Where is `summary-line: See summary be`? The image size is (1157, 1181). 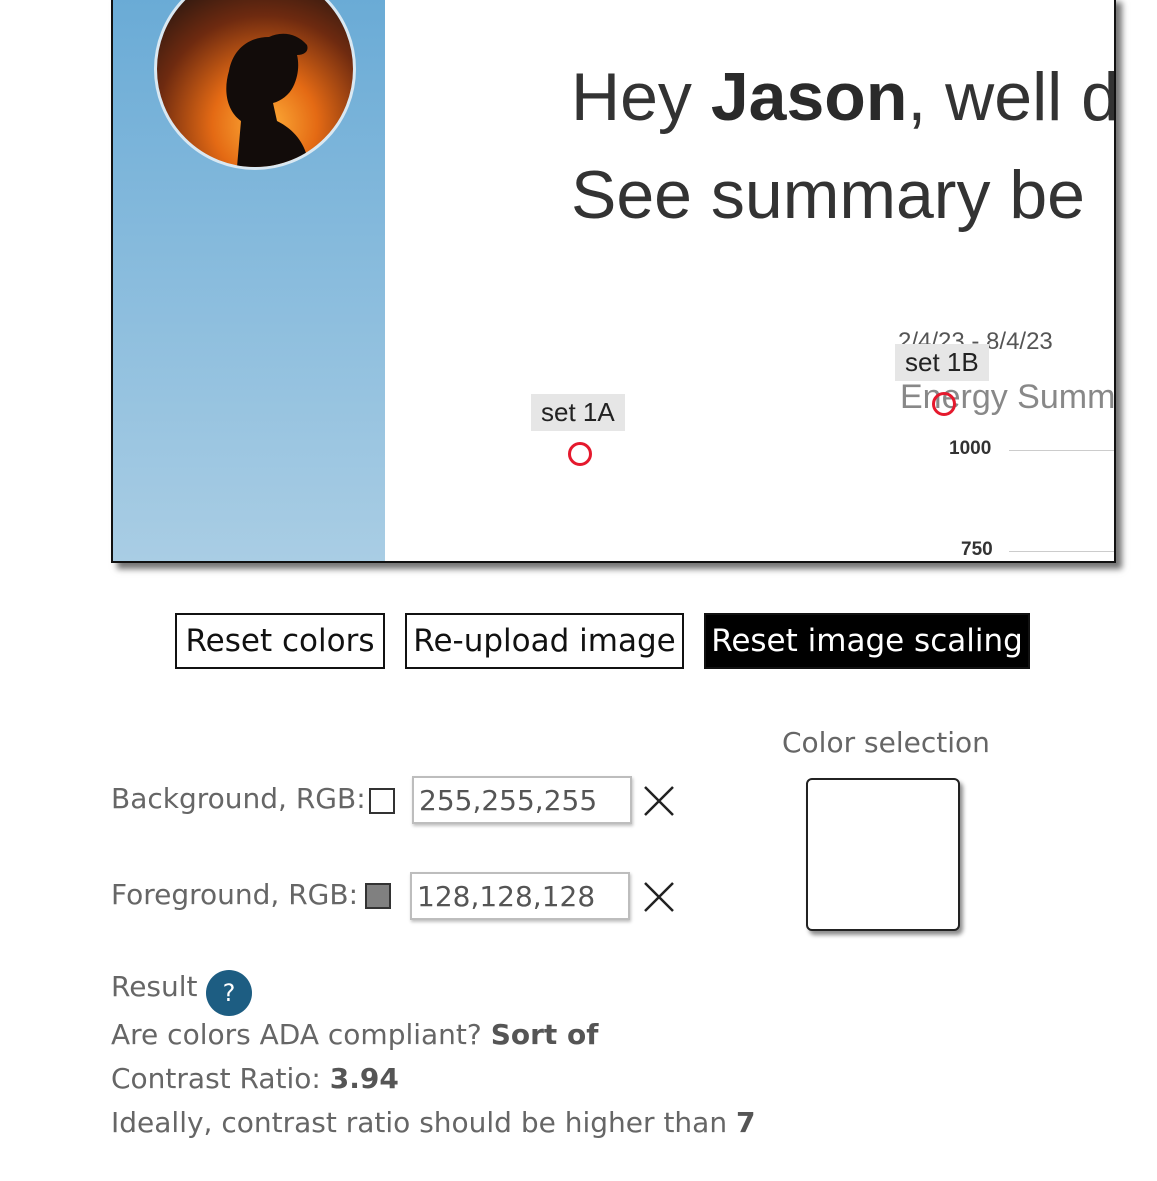
summary-line: See summary be is located at coordinates (828, 195).